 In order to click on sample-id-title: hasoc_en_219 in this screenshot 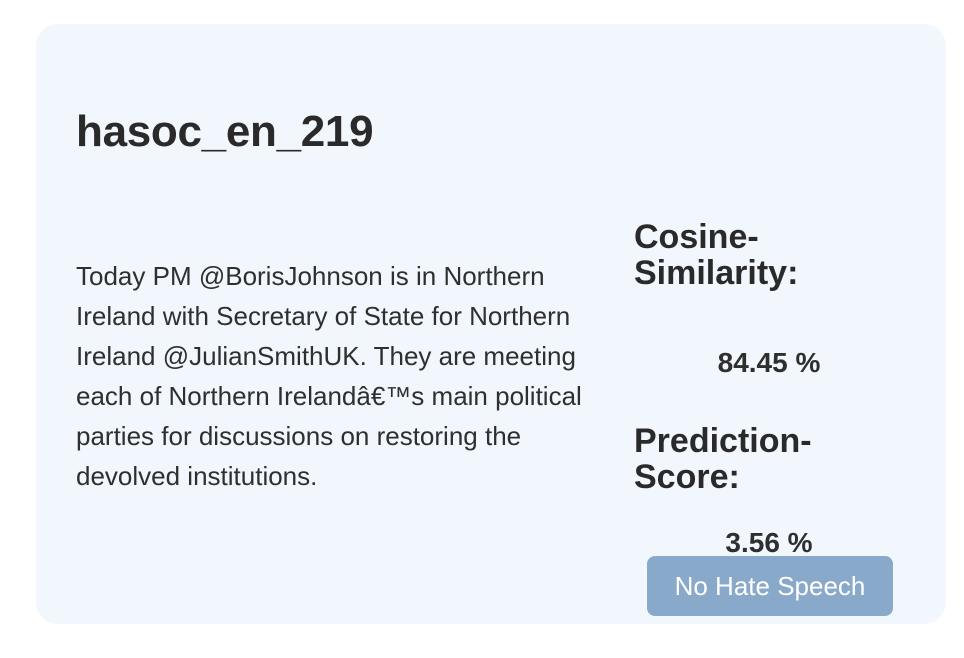, I will do `click(225, 131)`.